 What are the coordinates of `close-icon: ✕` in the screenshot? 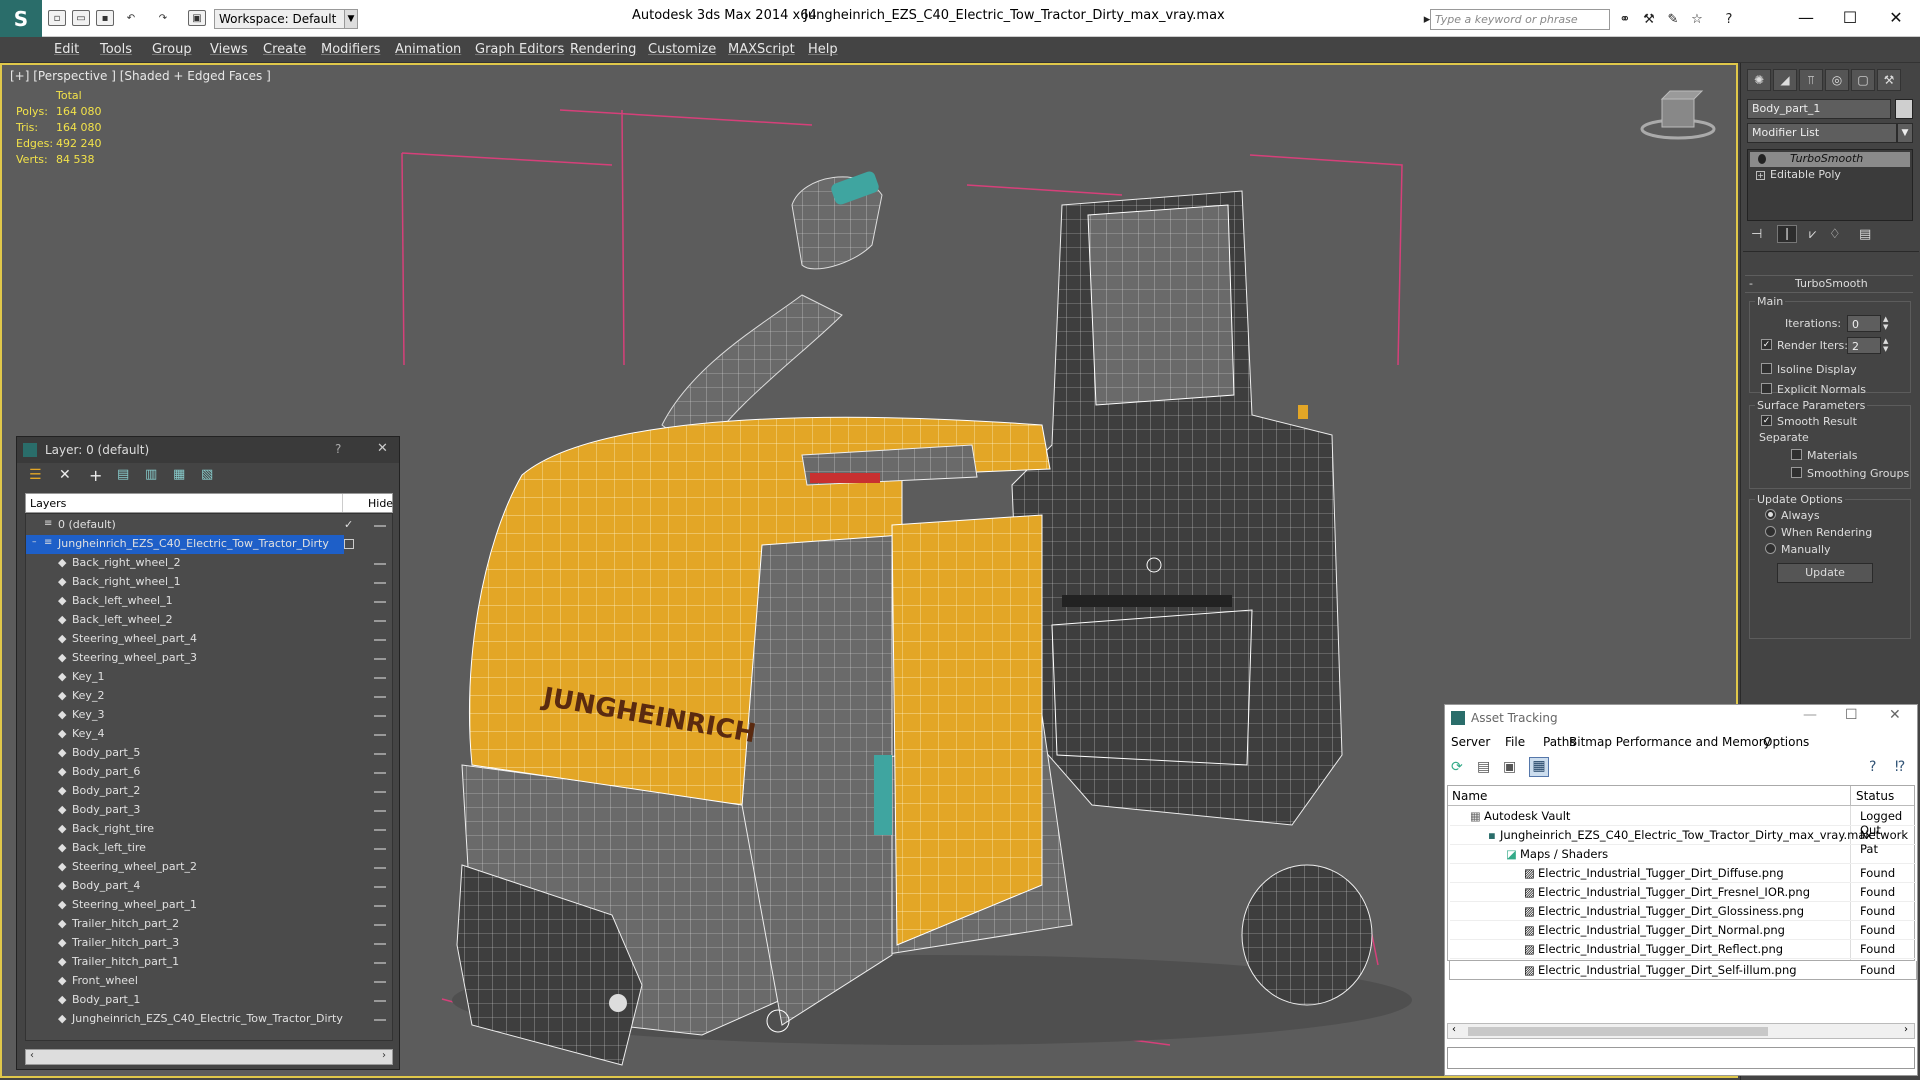 It's located at (382, 448).